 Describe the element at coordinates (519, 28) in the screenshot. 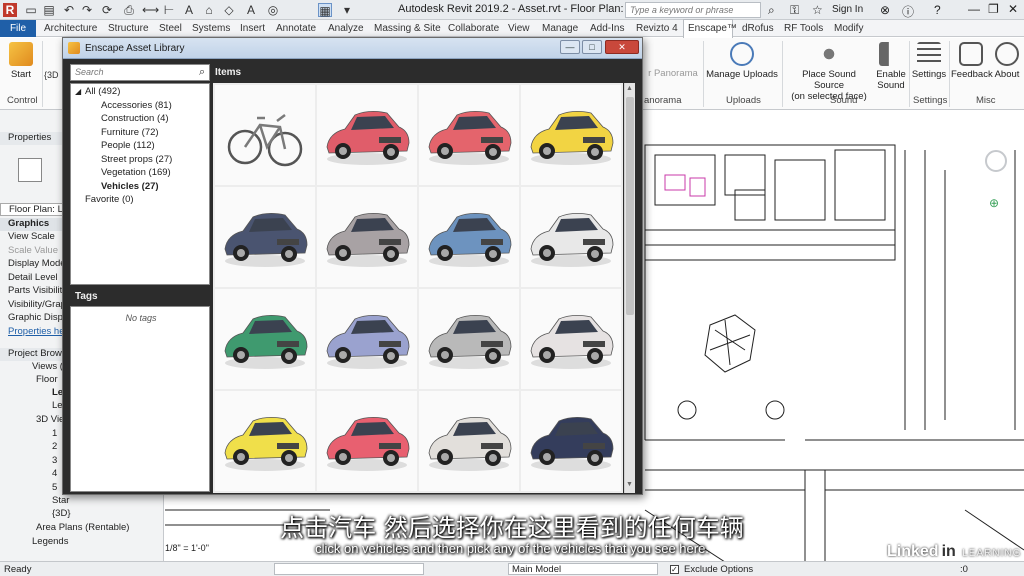

I see `tab-view: View` at that location.